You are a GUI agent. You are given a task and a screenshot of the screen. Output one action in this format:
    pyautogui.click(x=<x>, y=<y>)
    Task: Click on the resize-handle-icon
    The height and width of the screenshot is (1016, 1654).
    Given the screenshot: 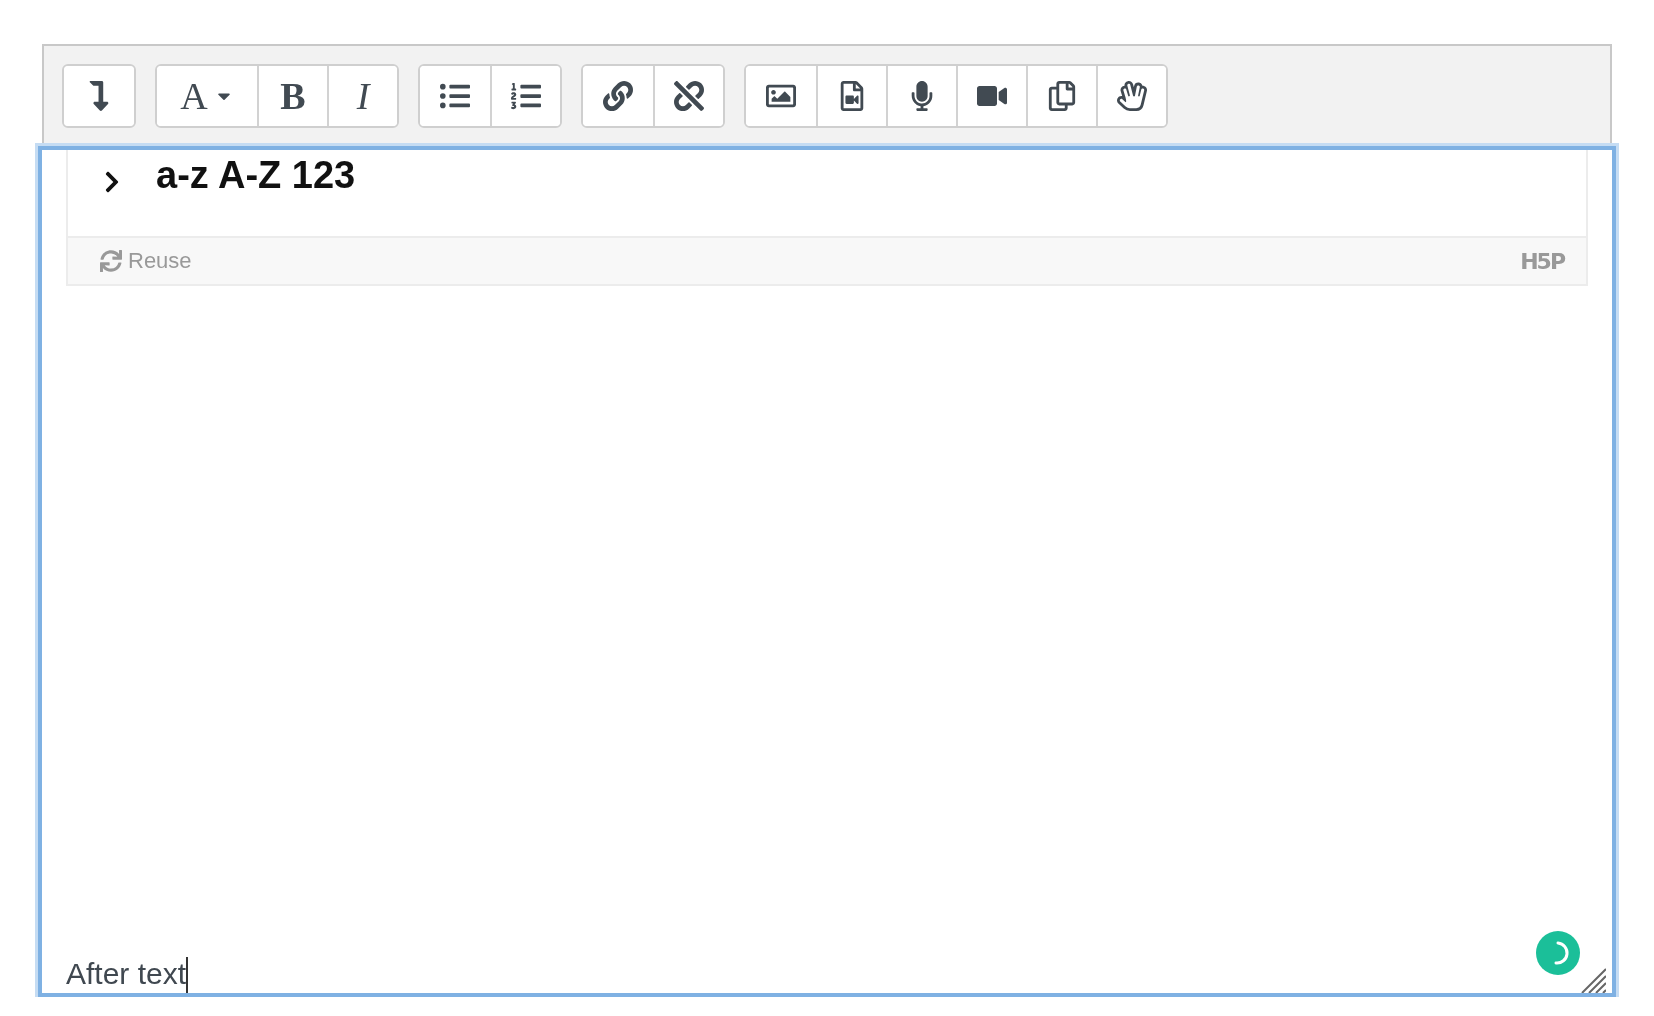 What is the action you would take?
    pyautogui.click(x=1593, y=980)
    